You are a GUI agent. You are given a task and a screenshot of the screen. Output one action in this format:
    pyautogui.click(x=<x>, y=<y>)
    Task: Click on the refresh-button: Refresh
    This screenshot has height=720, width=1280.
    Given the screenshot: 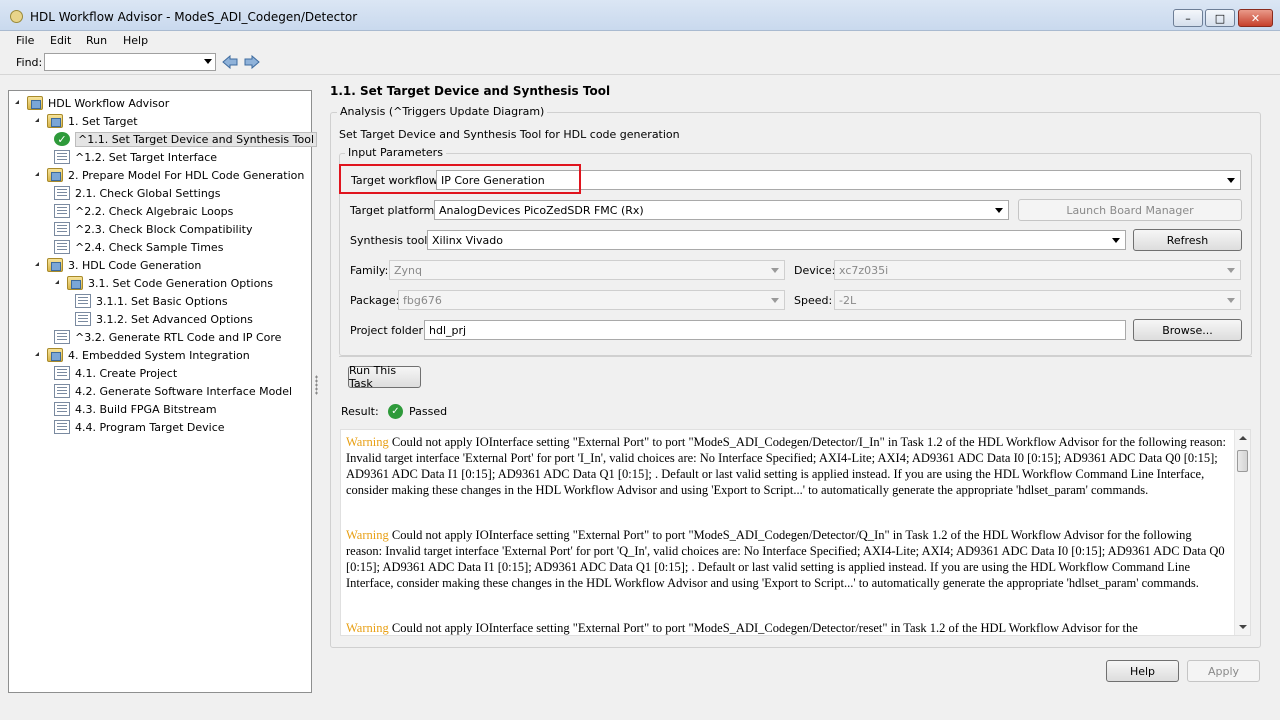 What is the action you would take?
    pyautogui.click(x=1187, y=240)
    